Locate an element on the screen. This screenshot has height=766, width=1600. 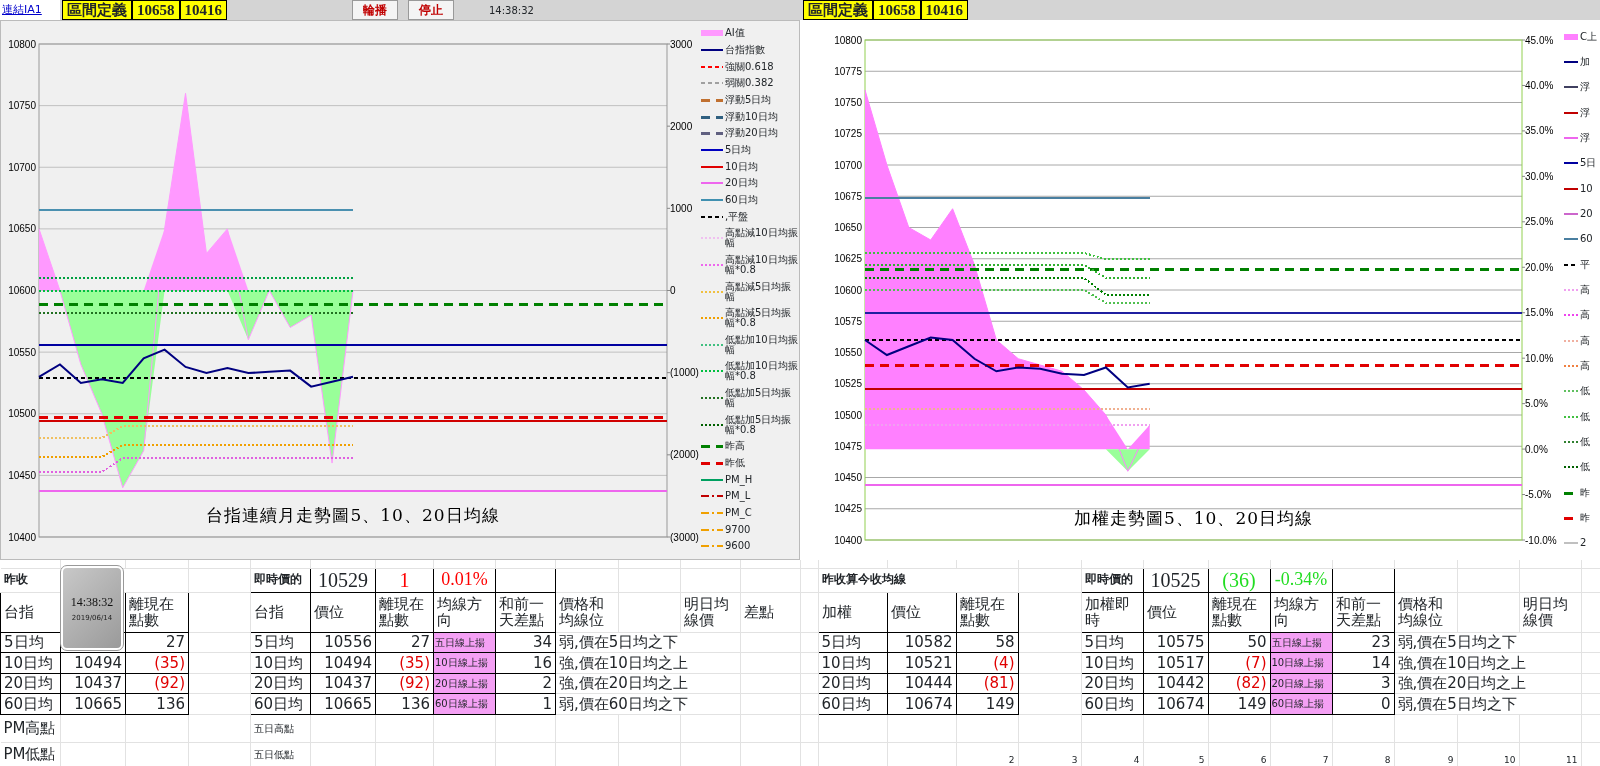
secondary-axis-label: 40.0% is located at coordinates (1539, 85).